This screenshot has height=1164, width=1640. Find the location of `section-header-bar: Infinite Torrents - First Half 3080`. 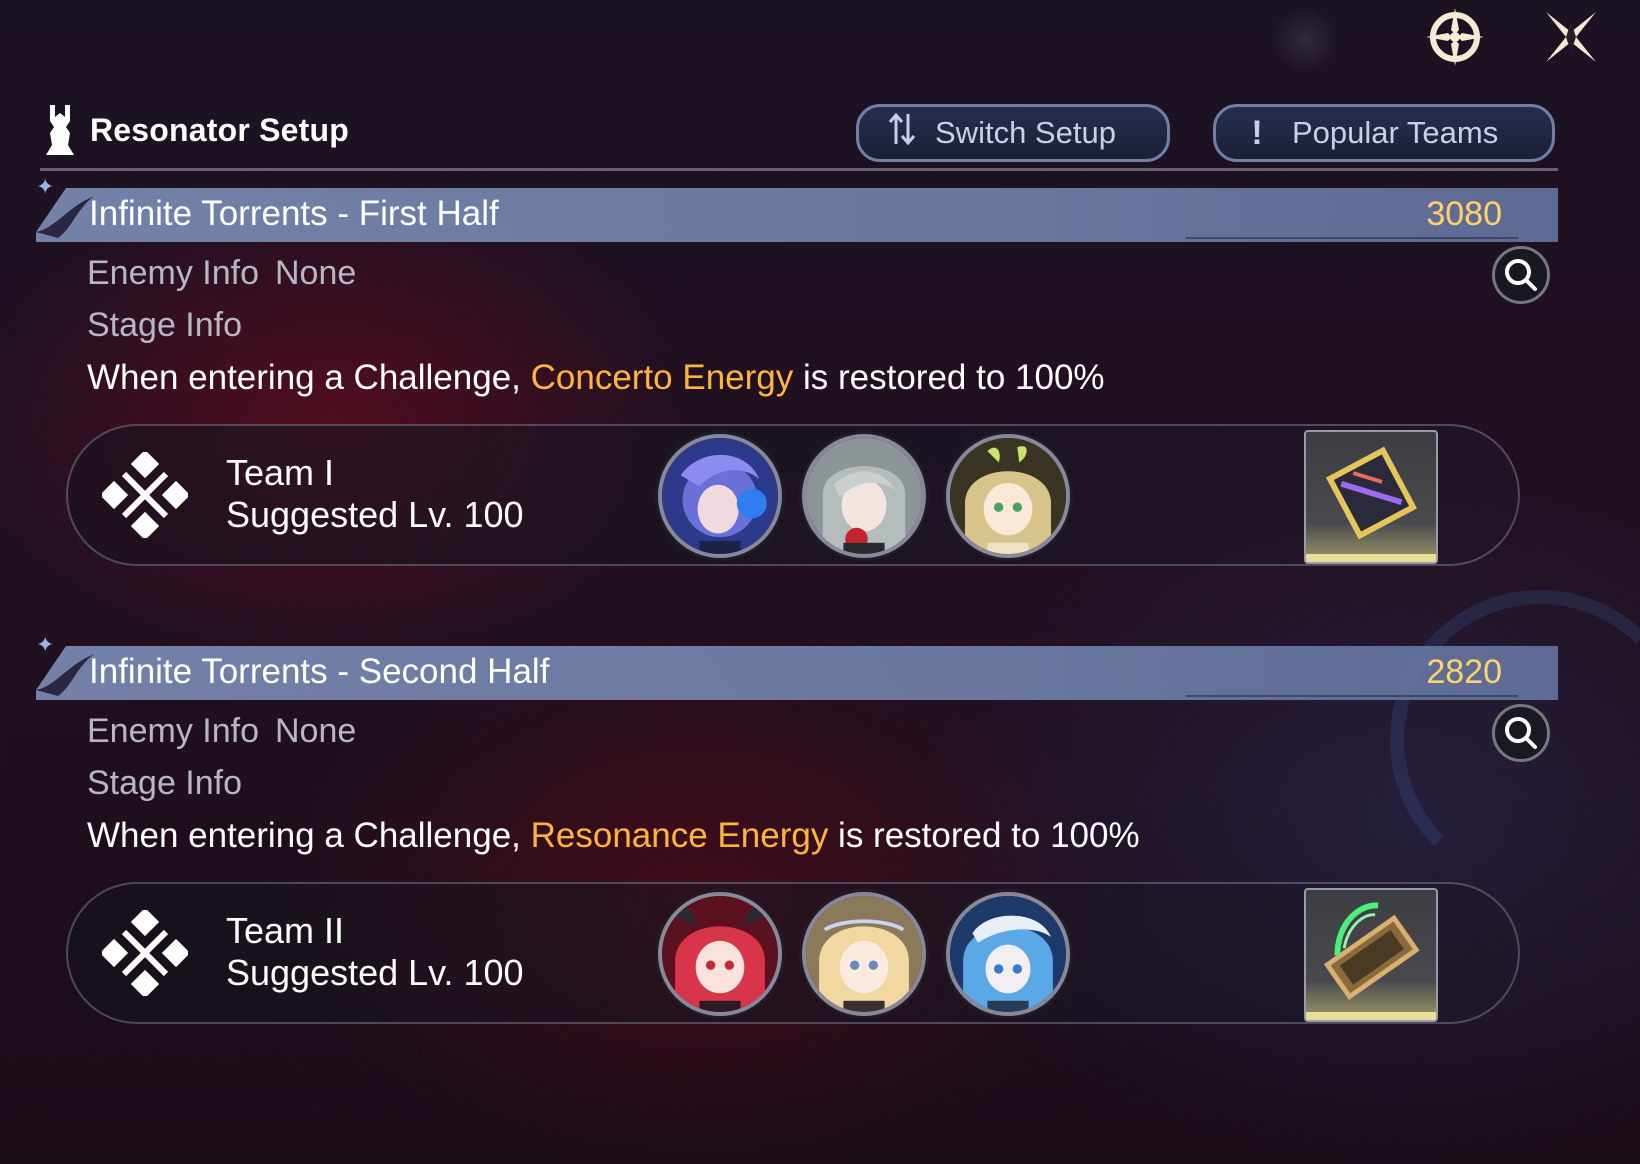

section-header-bar: Infinite Torrents - First Half 3080 is located at coordinates (797, 215).